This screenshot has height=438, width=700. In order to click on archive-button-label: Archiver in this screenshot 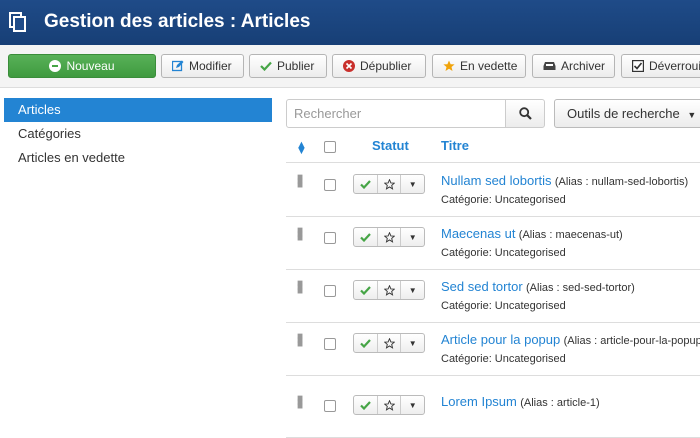, I will do `click(583, 66)`.